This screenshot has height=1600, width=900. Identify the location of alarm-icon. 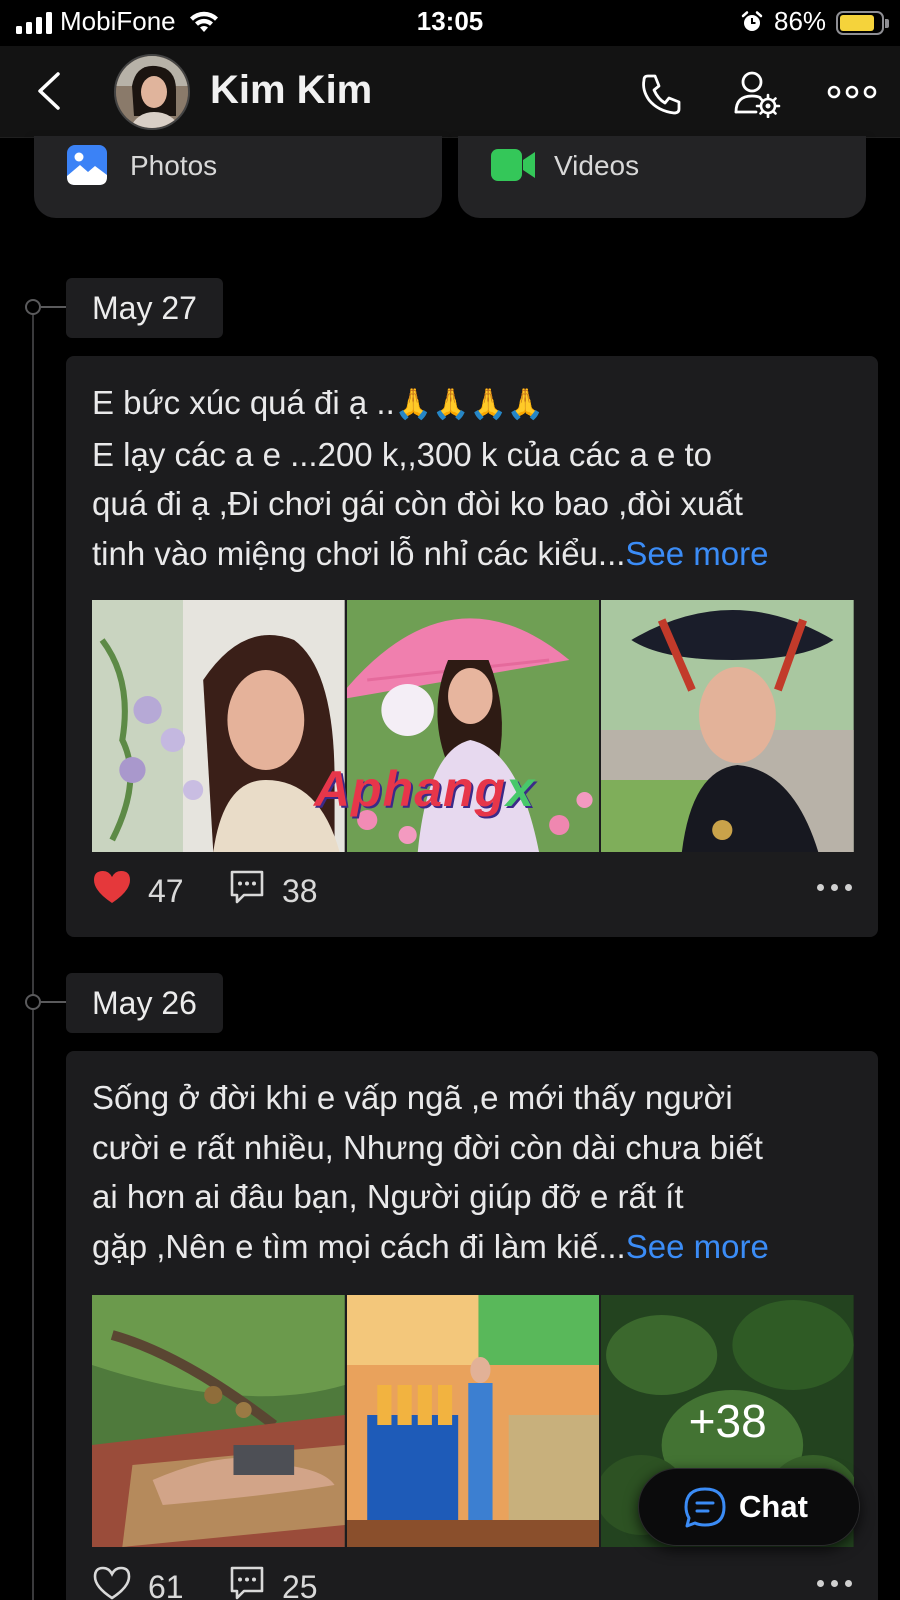
(752, 24).